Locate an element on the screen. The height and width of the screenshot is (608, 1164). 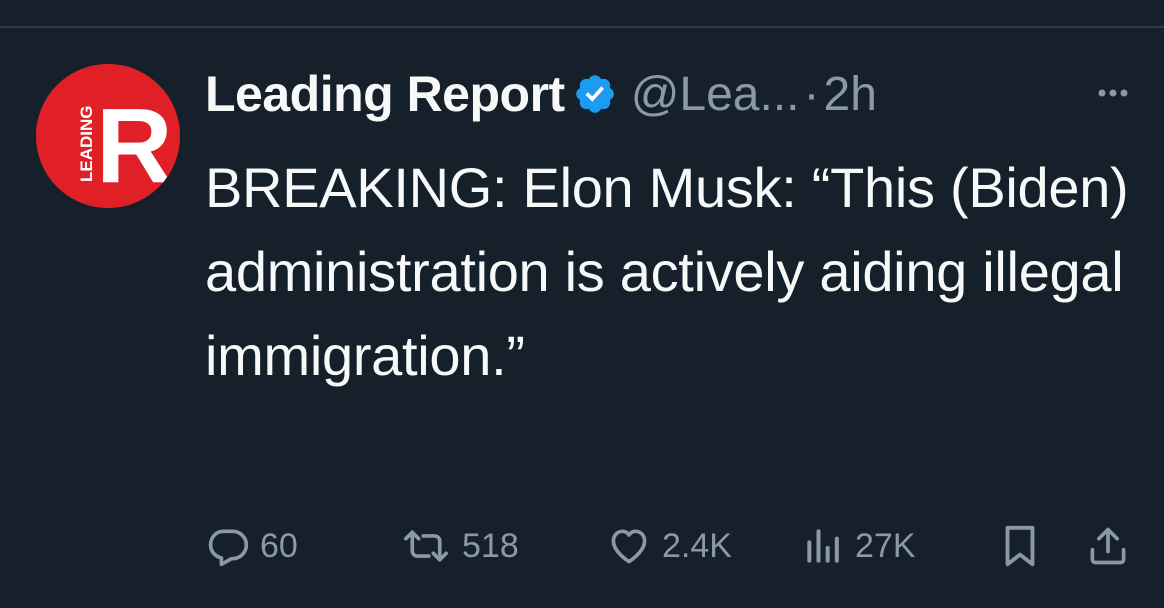
reply-count: 60 is located at coordinates (279, 545).